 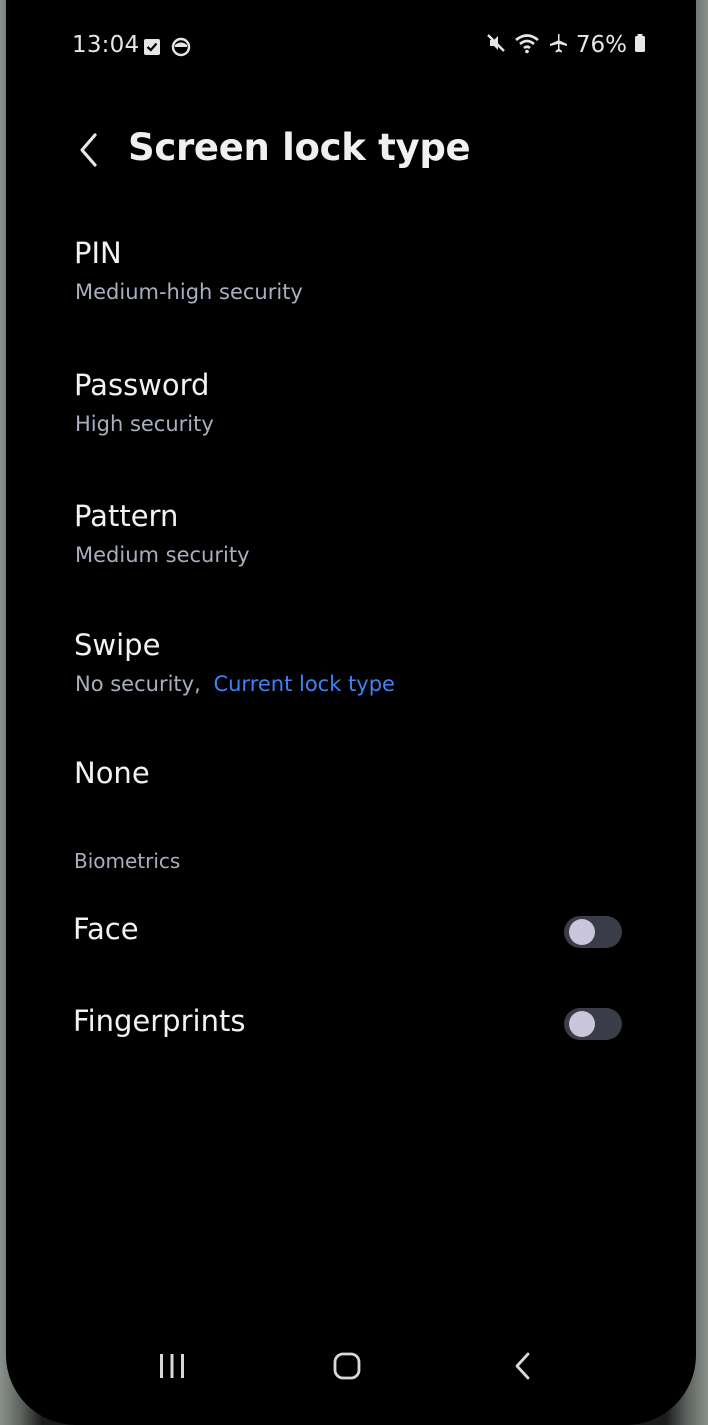 I want to click on status-time: 13:04, so click(x=106, y=45).